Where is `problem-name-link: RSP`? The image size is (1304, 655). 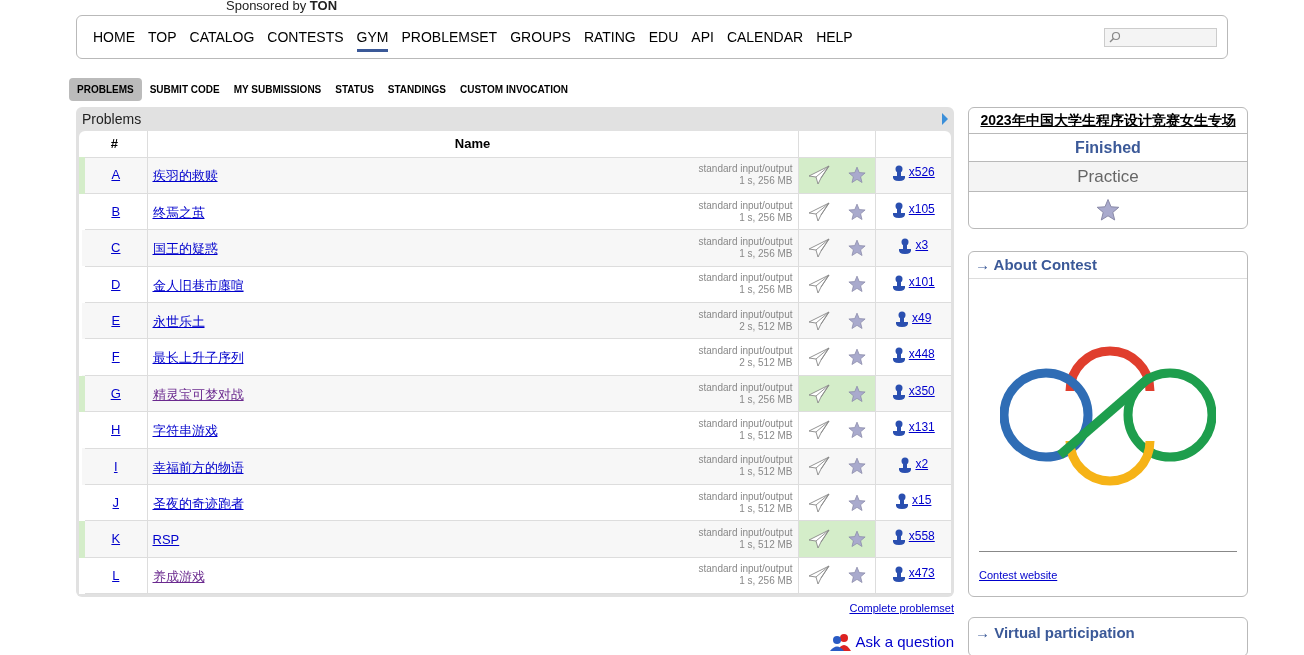
problem-name-link: RSP is located at coordinates (166, 540).